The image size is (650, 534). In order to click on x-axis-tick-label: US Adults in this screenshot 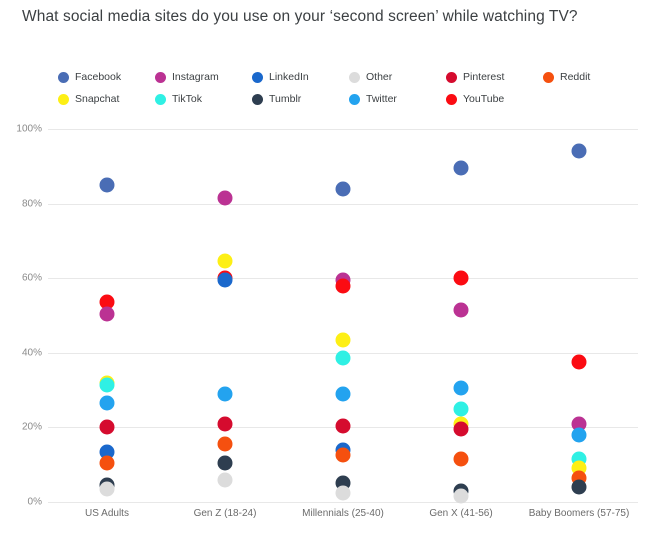, I will do `click(107, 513)`.